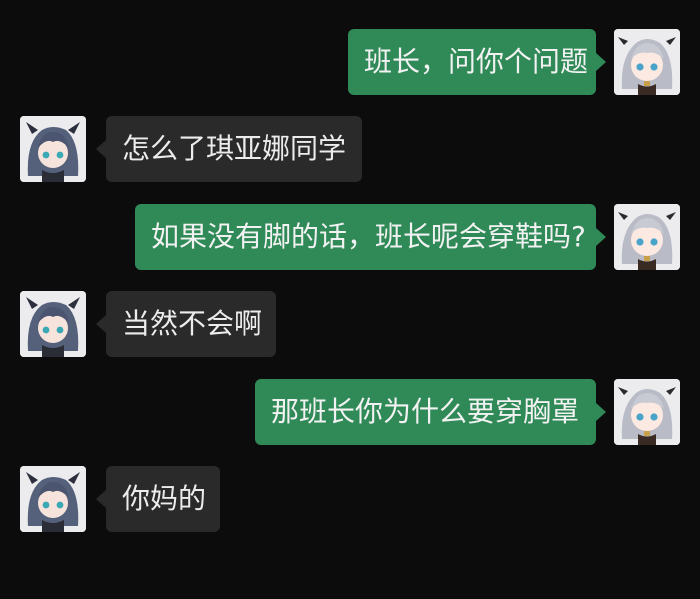 This screenshot has width=700, height=599. I want to click on sent-message-bubble: 那班长你为什么要穿胸罩, so click(430, 412).